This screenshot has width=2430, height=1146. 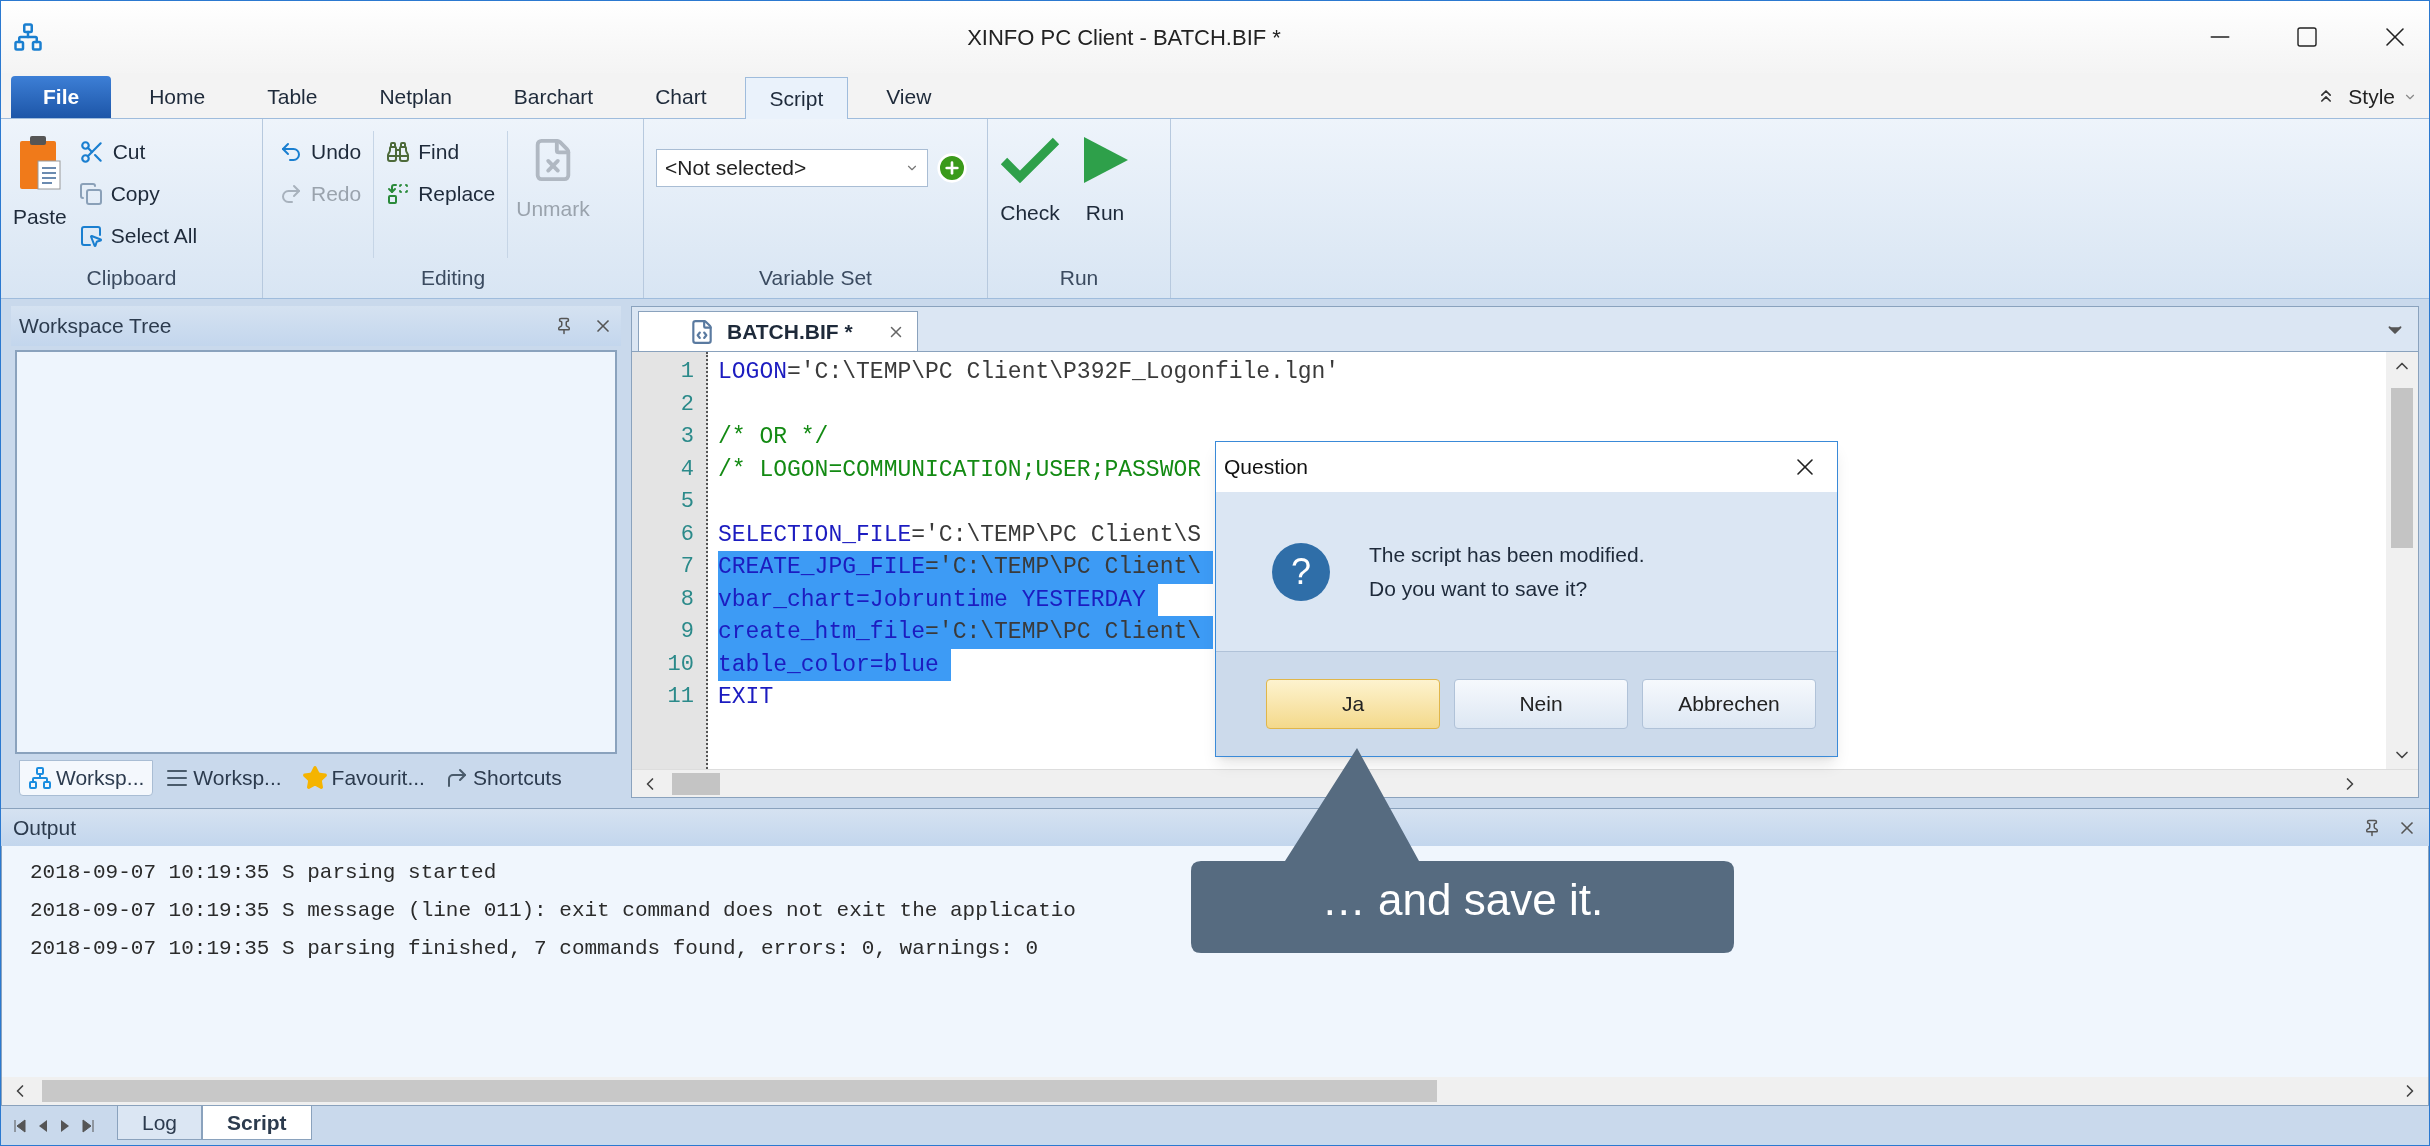 What do you see at coordinates (2382, 97) in the screenshot?
I see `style-menu: Style` at bounding box center [2382, 97].